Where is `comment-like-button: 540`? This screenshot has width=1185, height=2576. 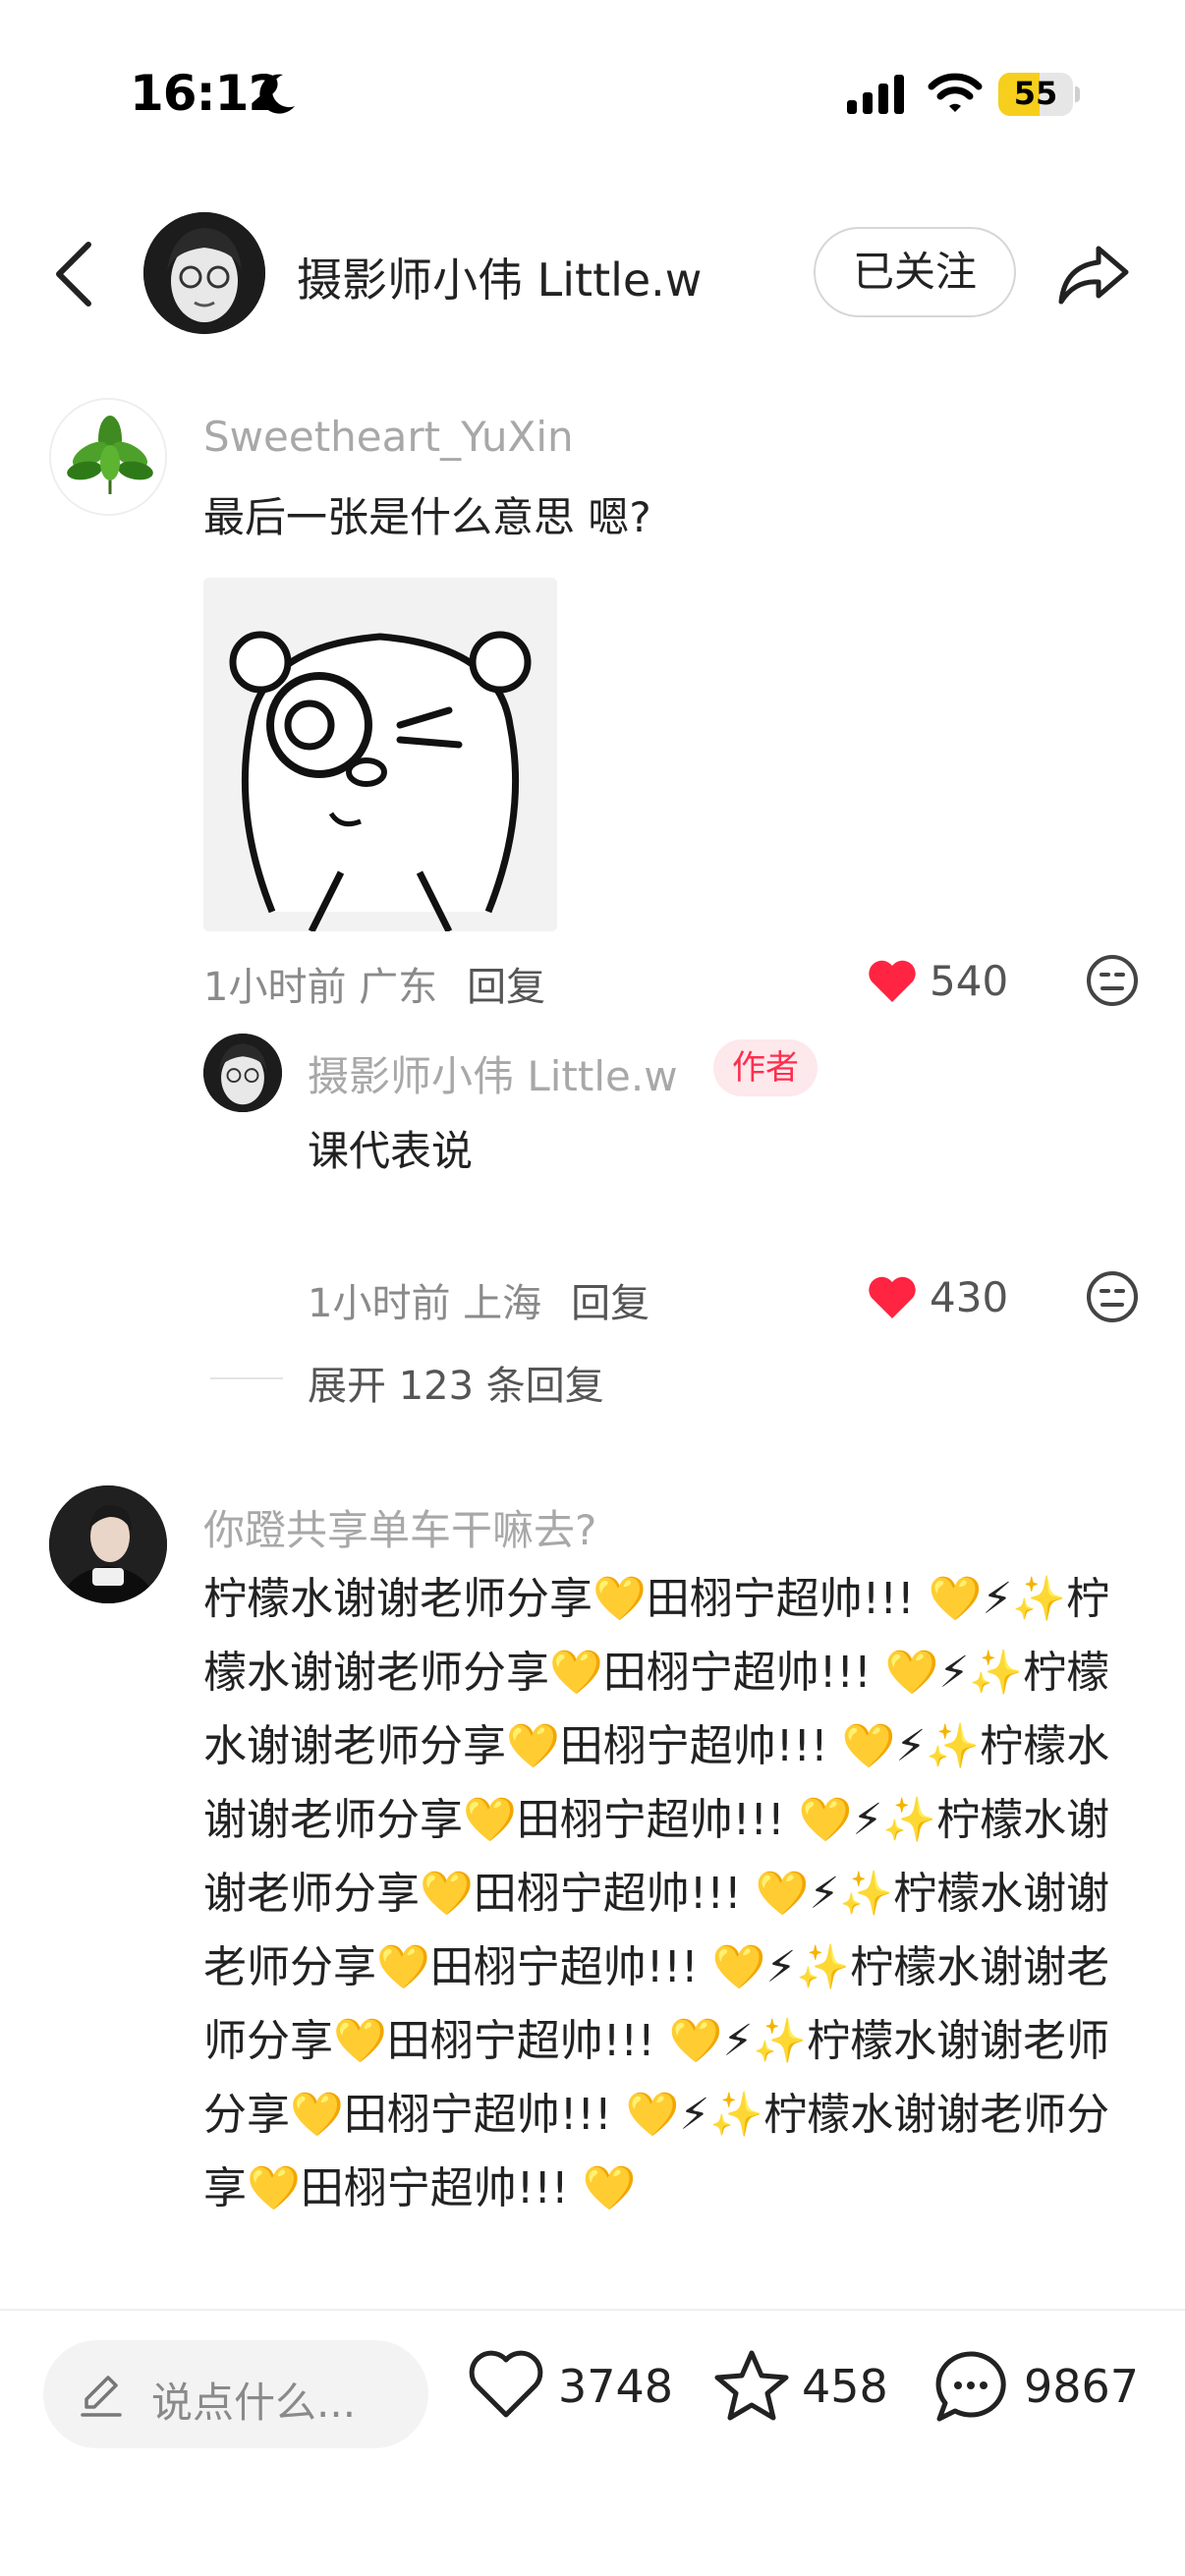 comment-like-button: 540 is located at coordinates (951, 982).